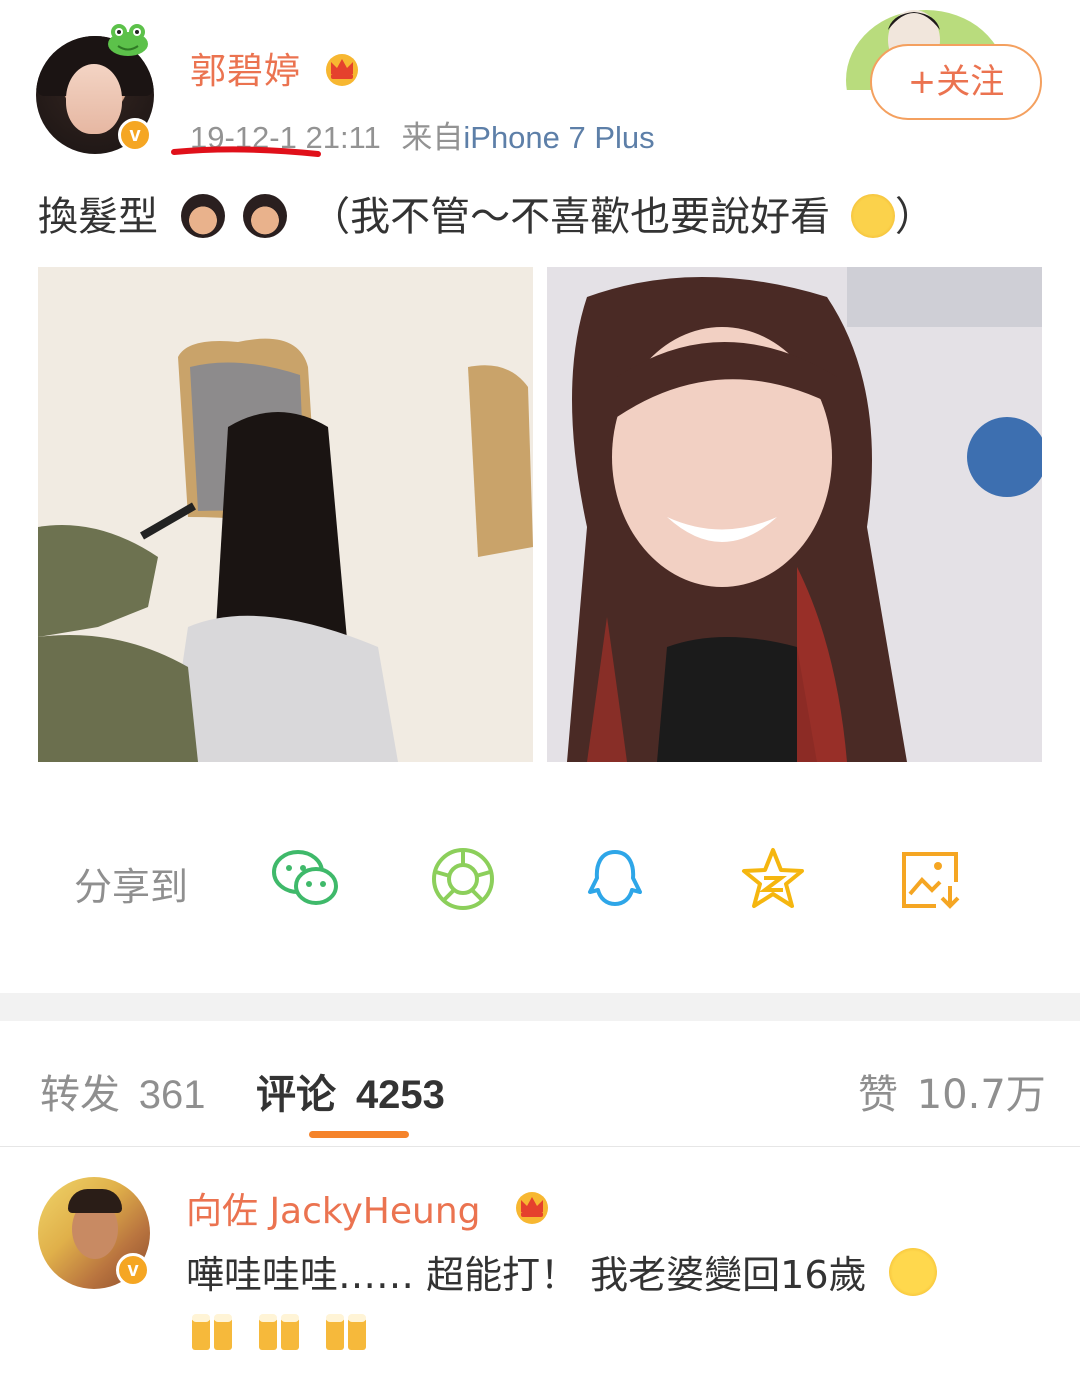 The height and width of the screenshot is (1374, 1080). What do you see at coordinates (128, 40) in the screenshot?
I see `frog-decoration-icon` at bounding box center [128, 40].